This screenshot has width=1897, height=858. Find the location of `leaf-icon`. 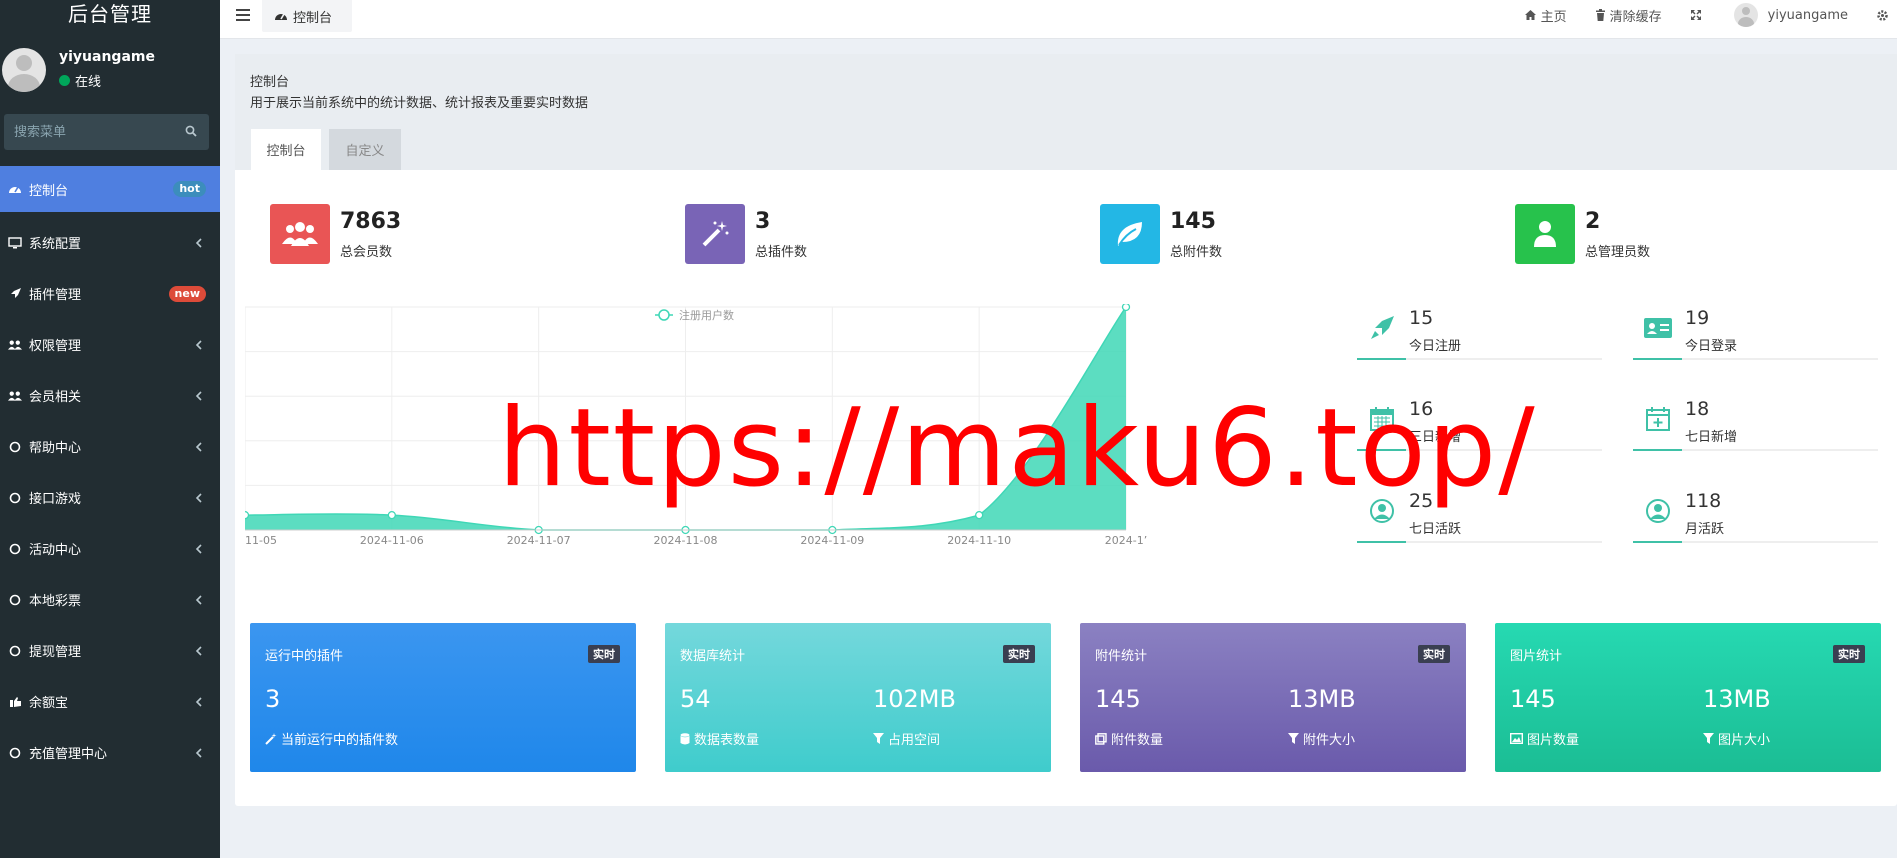

leaf-icon is located at coordinates (1130, 234).